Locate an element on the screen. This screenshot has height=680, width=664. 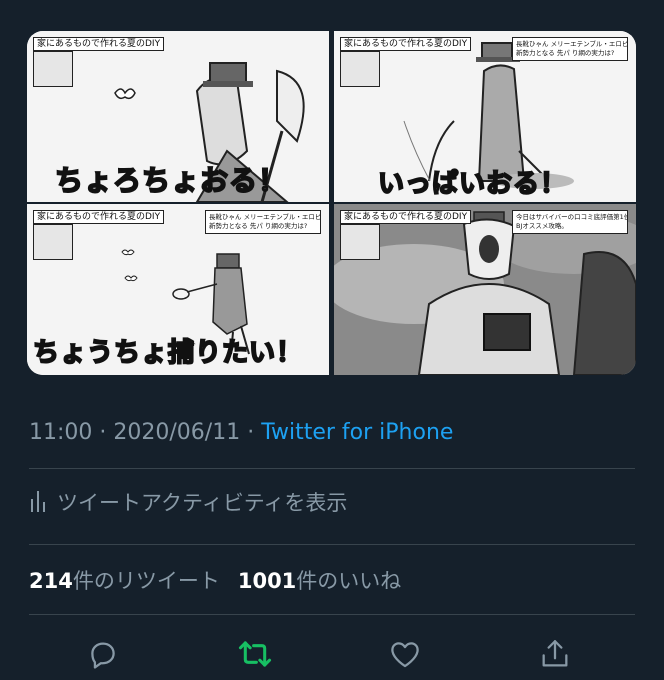
retweet-count-link: 214件のリツイート is located at coordinates (124, 580).